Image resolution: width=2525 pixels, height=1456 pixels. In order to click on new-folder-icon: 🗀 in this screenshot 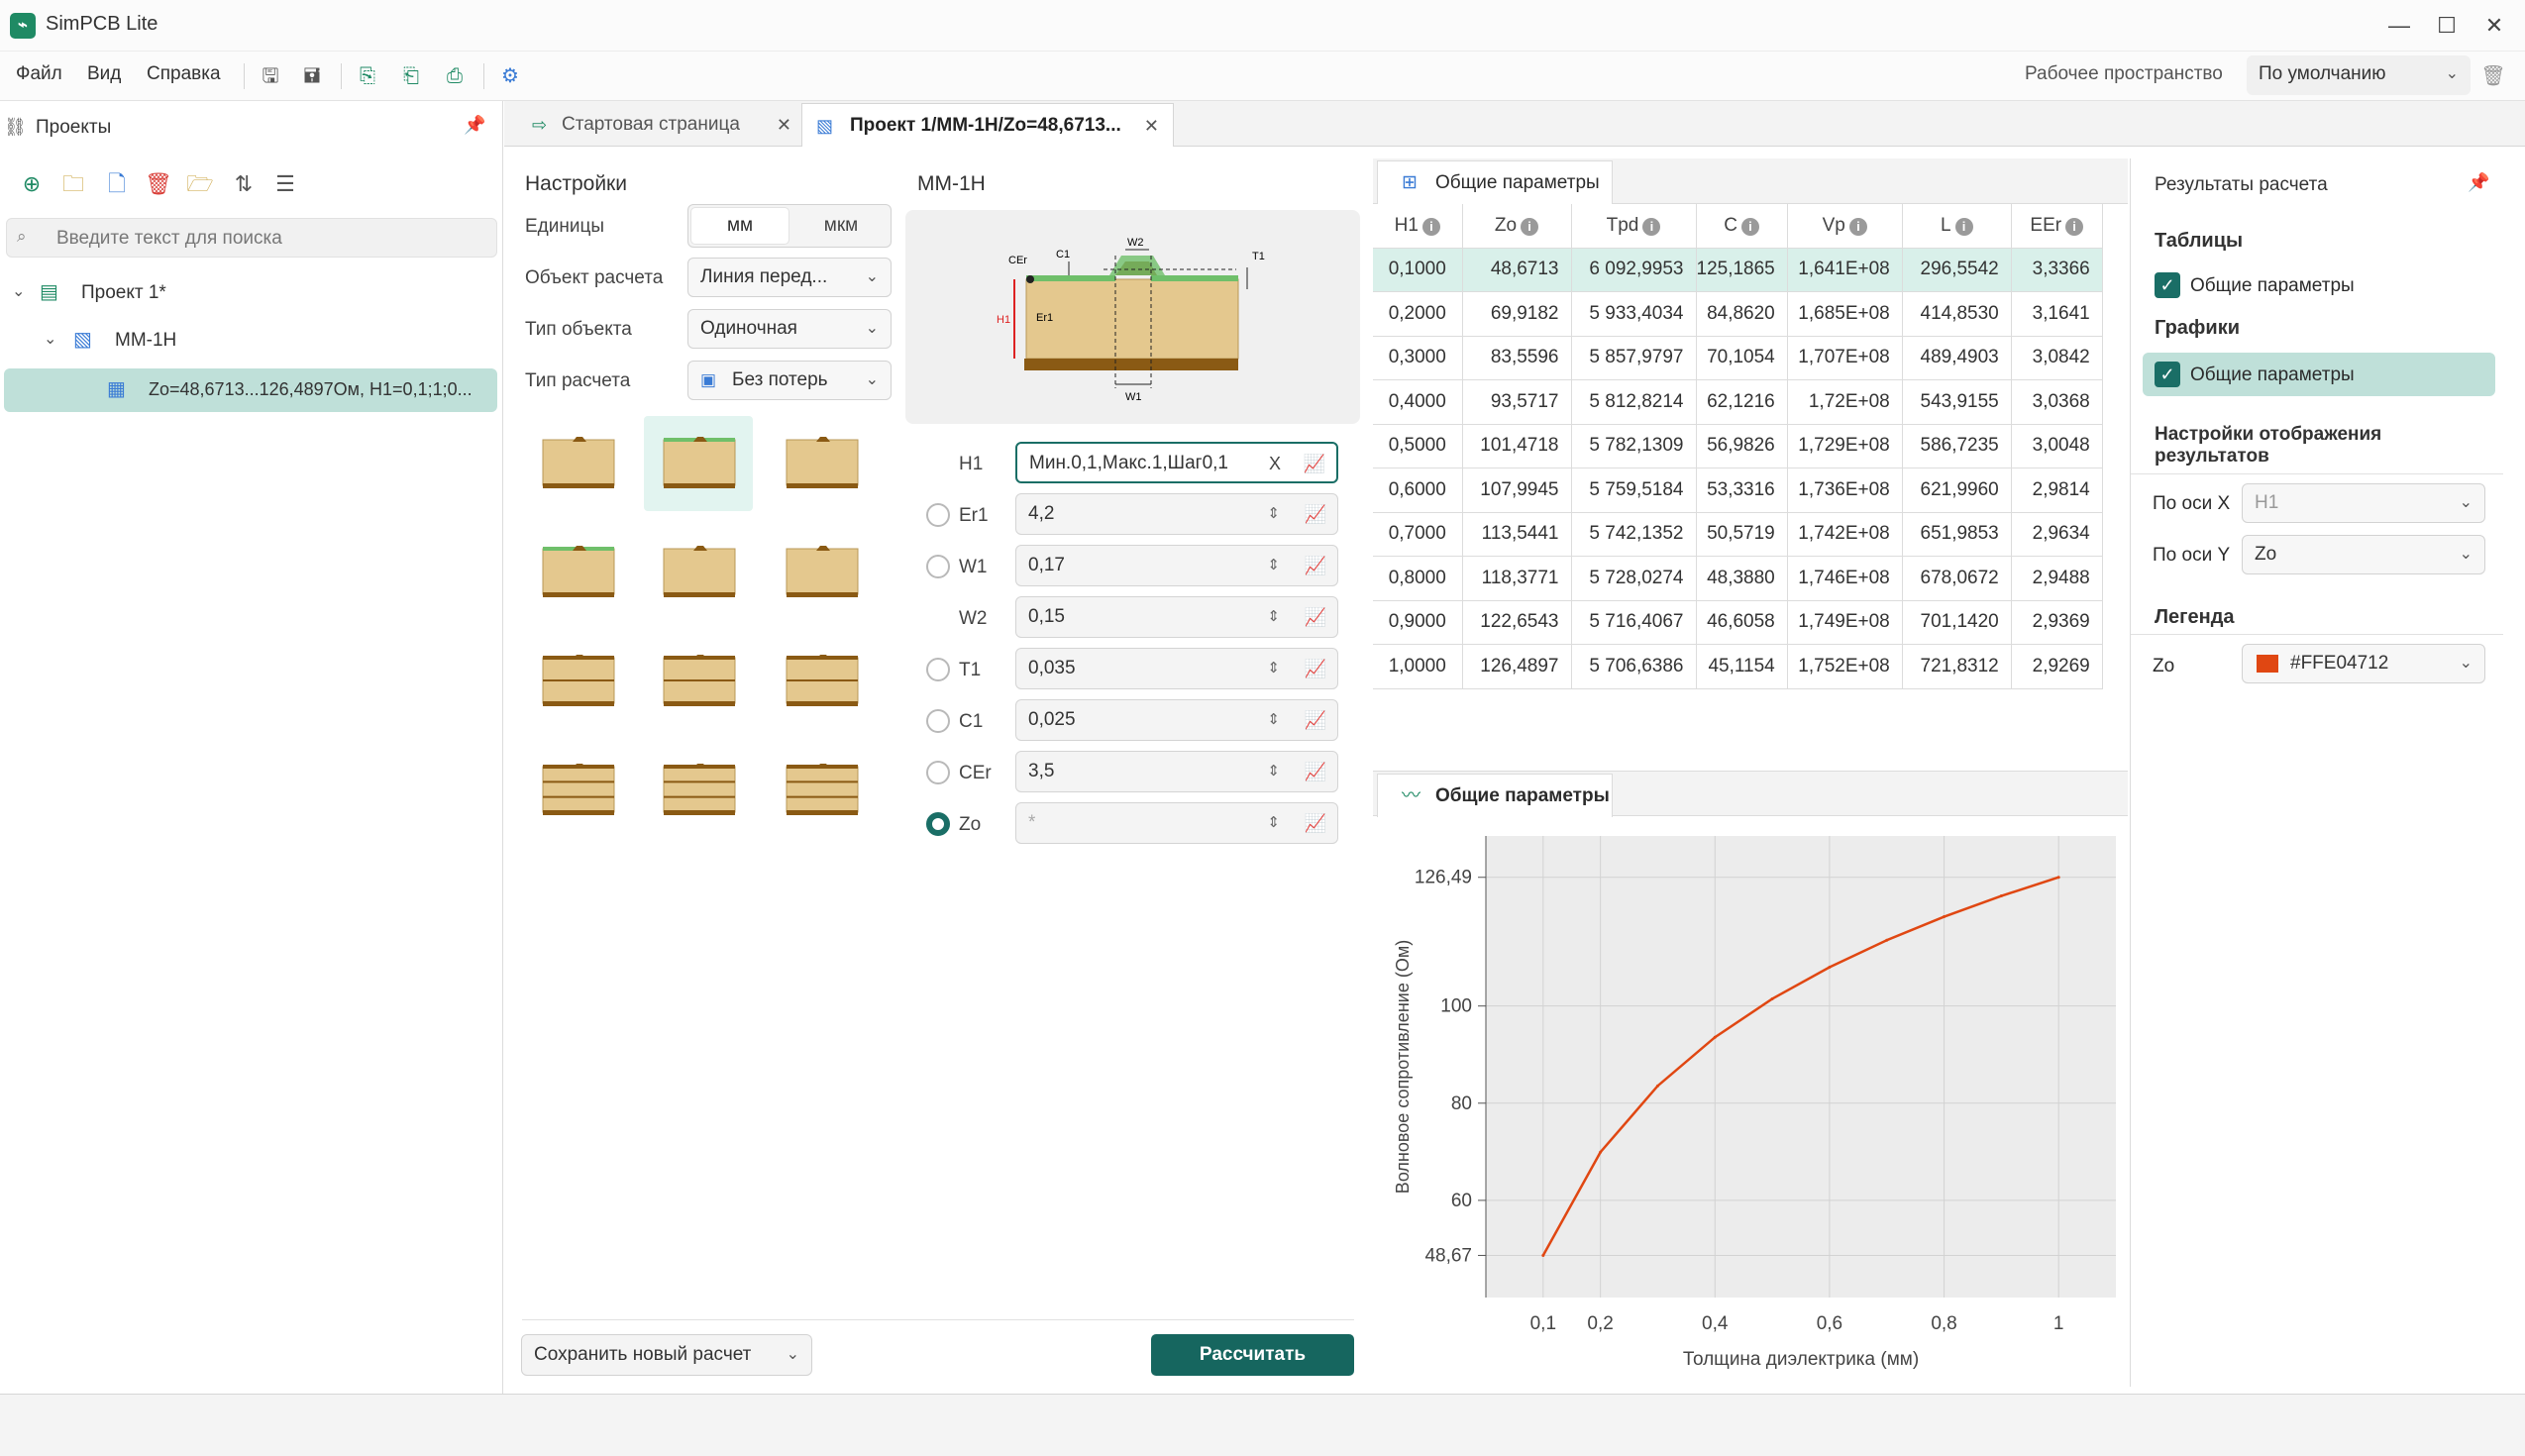, I will do `click(73, 184)`.